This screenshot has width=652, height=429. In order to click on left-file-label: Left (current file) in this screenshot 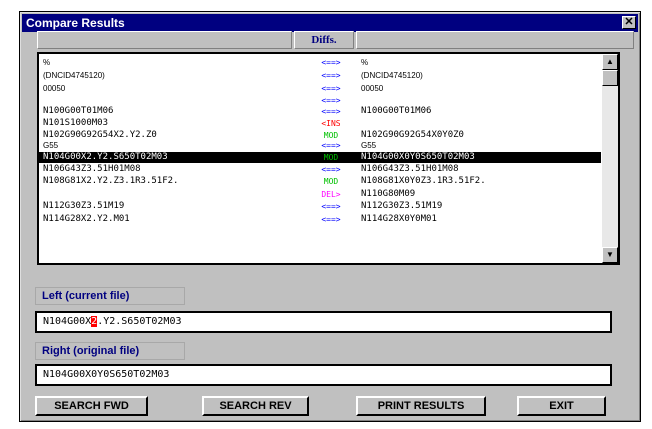, I will do `click(110, 296)`.